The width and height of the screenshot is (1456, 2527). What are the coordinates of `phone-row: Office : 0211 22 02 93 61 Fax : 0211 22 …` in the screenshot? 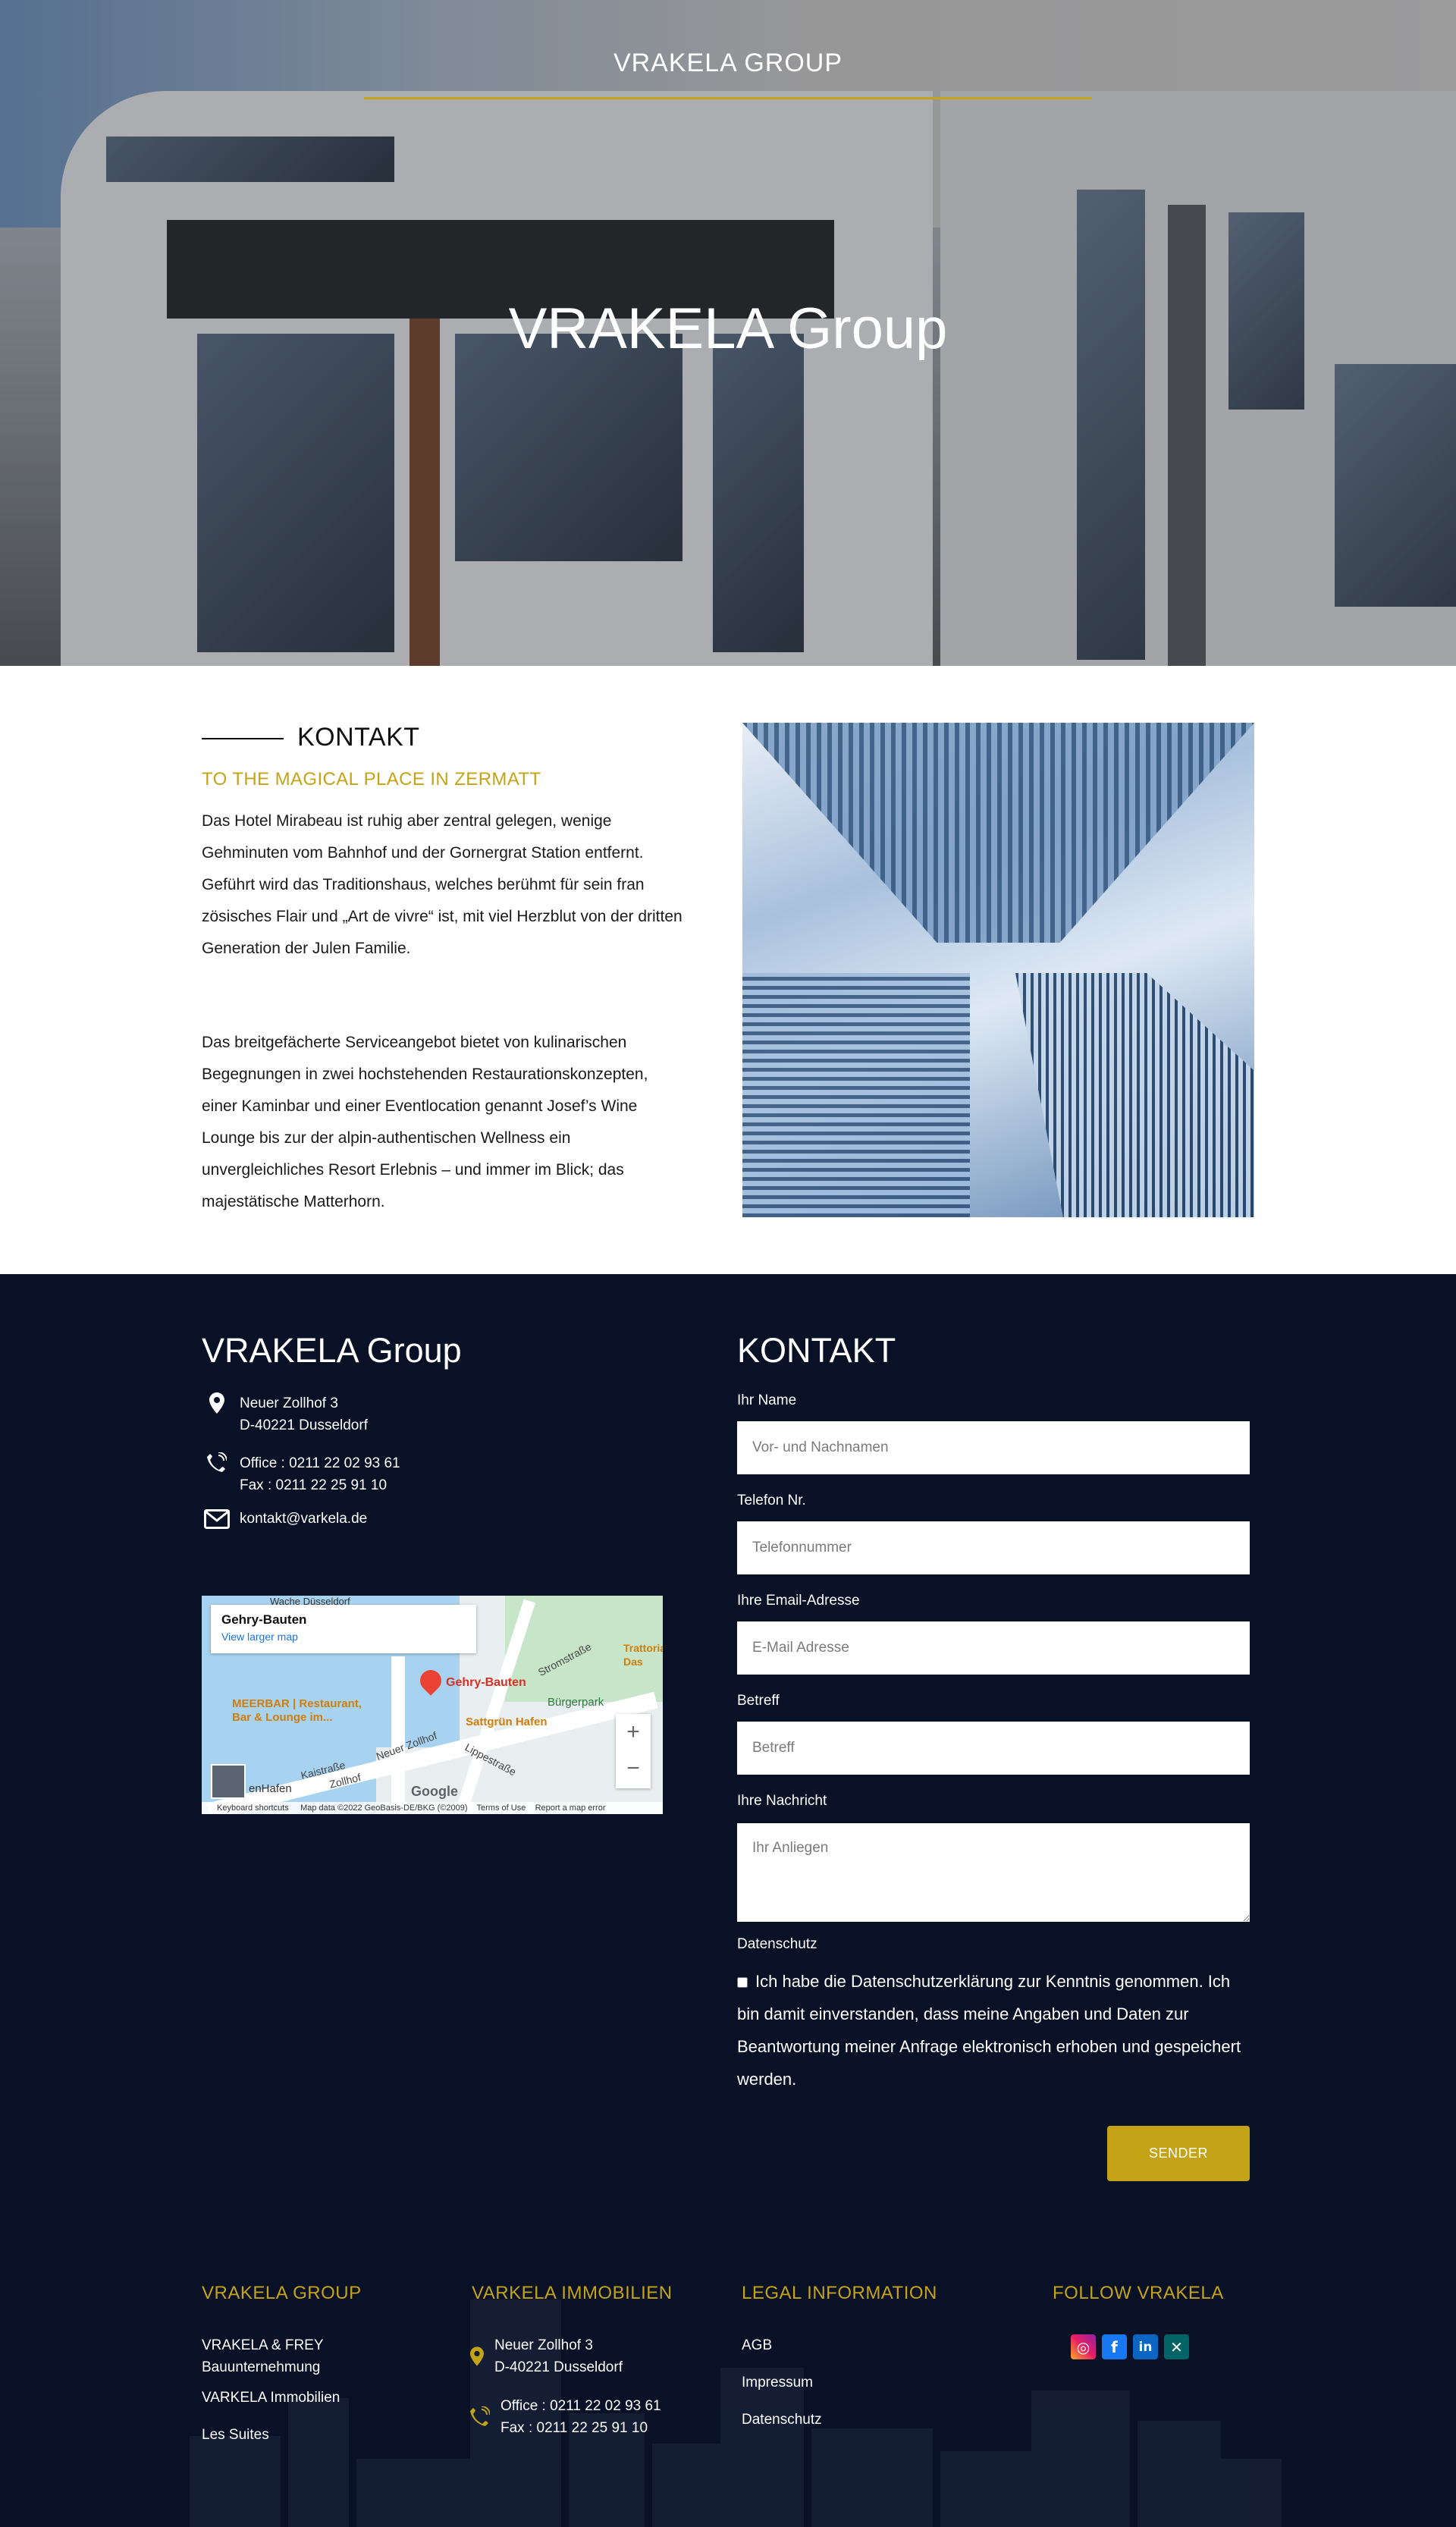 It's located at (301, 1474).